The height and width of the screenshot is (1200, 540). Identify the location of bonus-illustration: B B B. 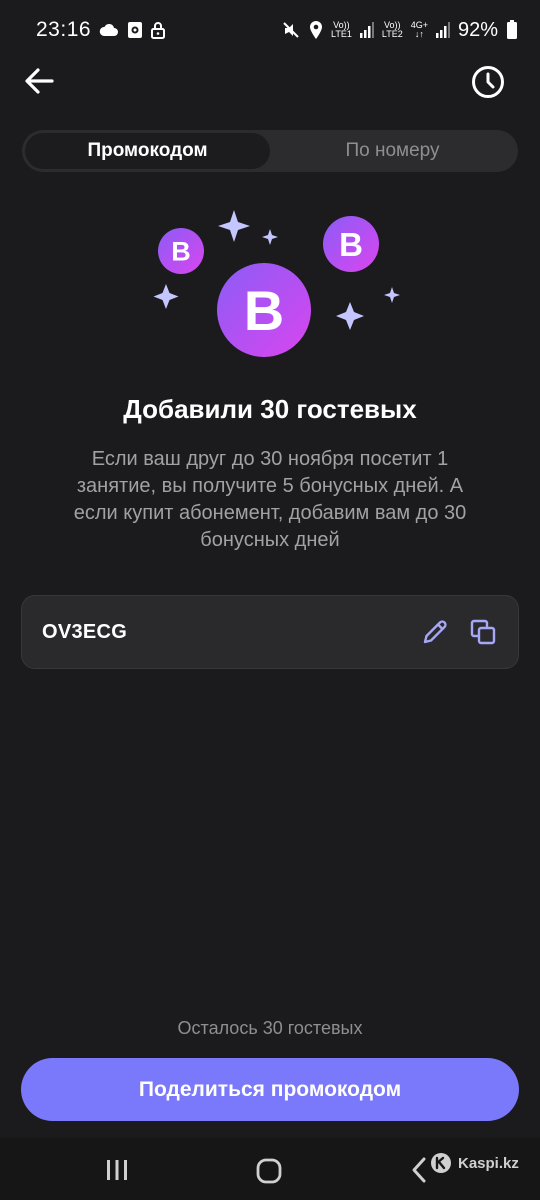
(275, 285).